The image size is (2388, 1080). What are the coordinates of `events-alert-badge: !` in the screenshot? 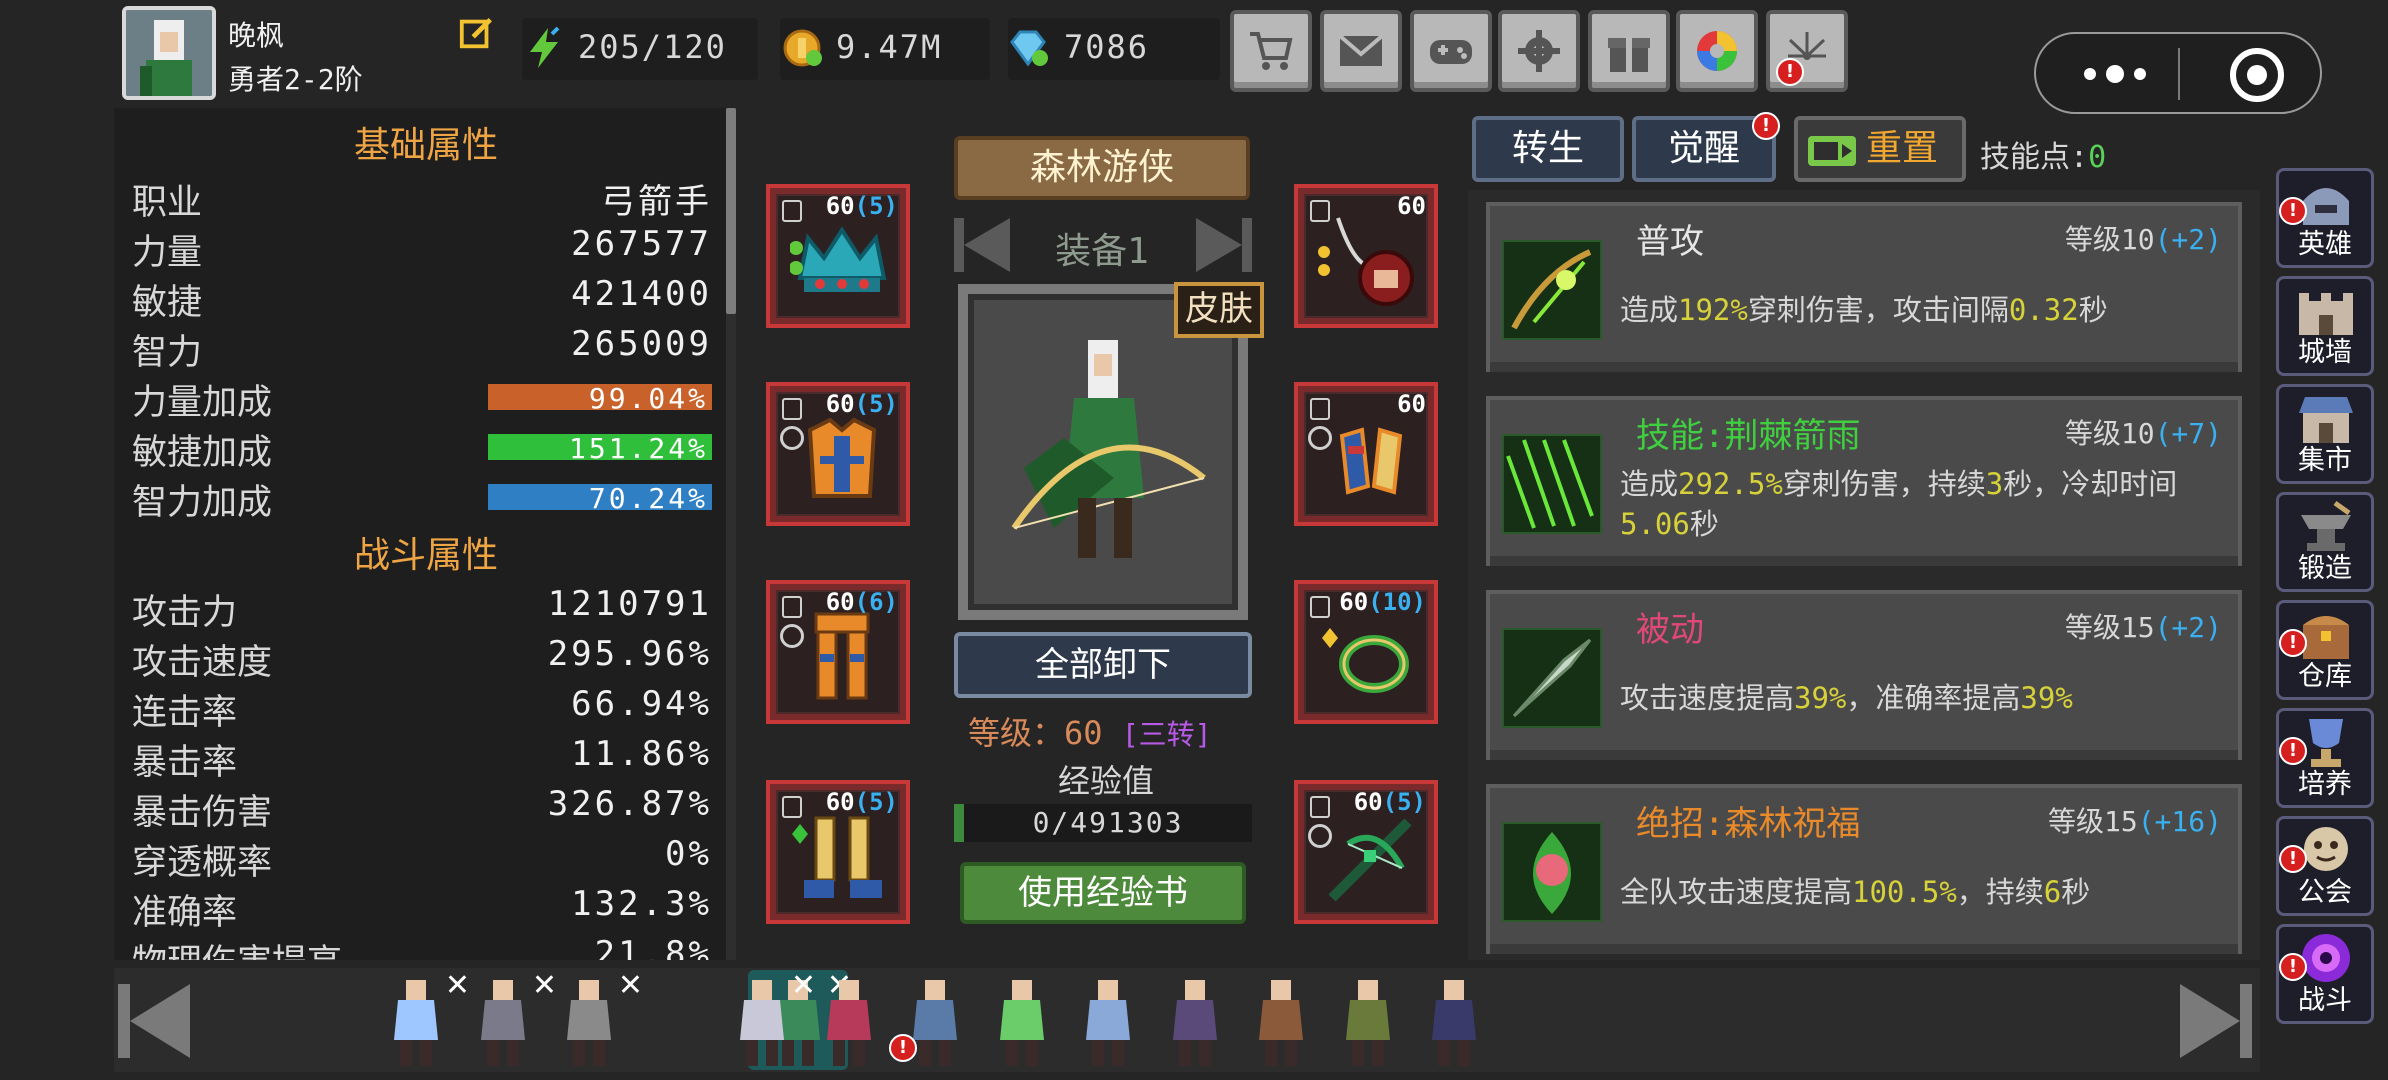 It's located at (1790, 72).